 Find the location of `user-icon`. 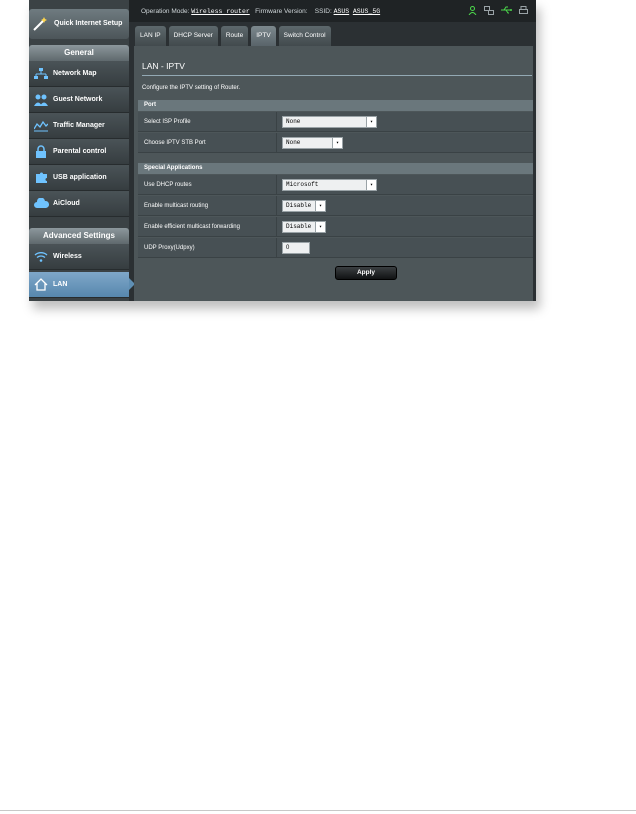

user-icon is located at coordinates (472, 11).